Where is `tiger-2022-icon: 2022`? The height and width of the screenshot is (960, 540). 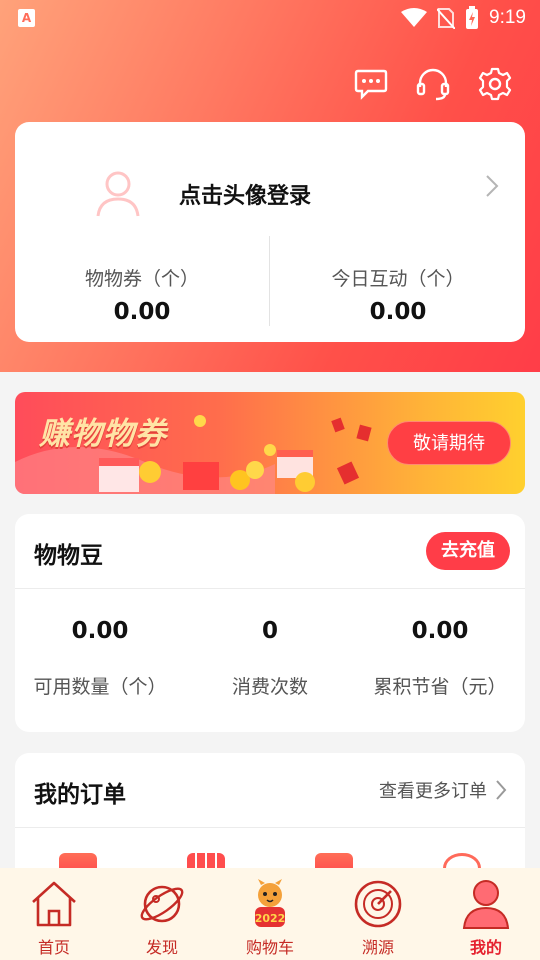
tiger-2022-icon: 2022 is located at coordinates (270, 904).